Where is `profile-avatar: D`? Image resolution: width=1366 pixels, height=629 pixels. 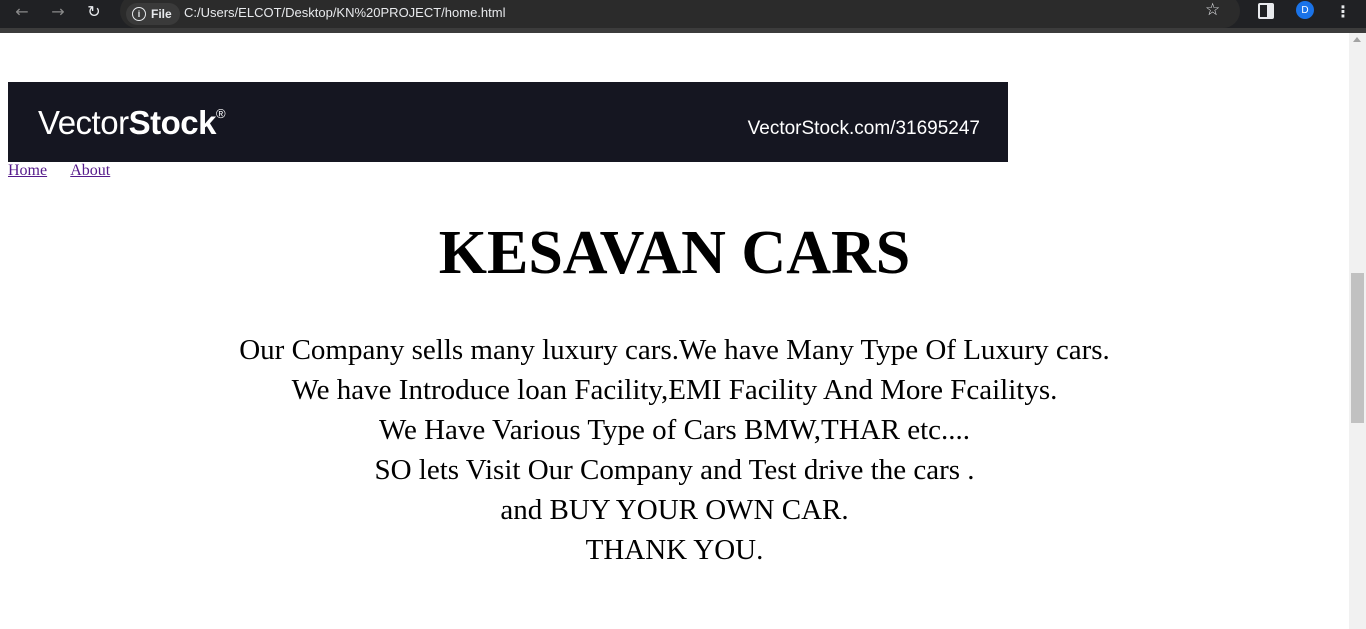 profile-avatar: D is located at coordinates (1305, 10).